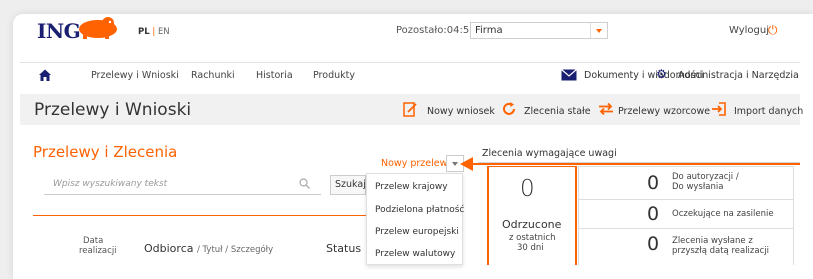 This screenshot has height=279, width=813. What do you see at coordinates (530, 248) in the screenshot?
I see `rejected-sub-2: 30 dni` at bounding box center [530, 248].